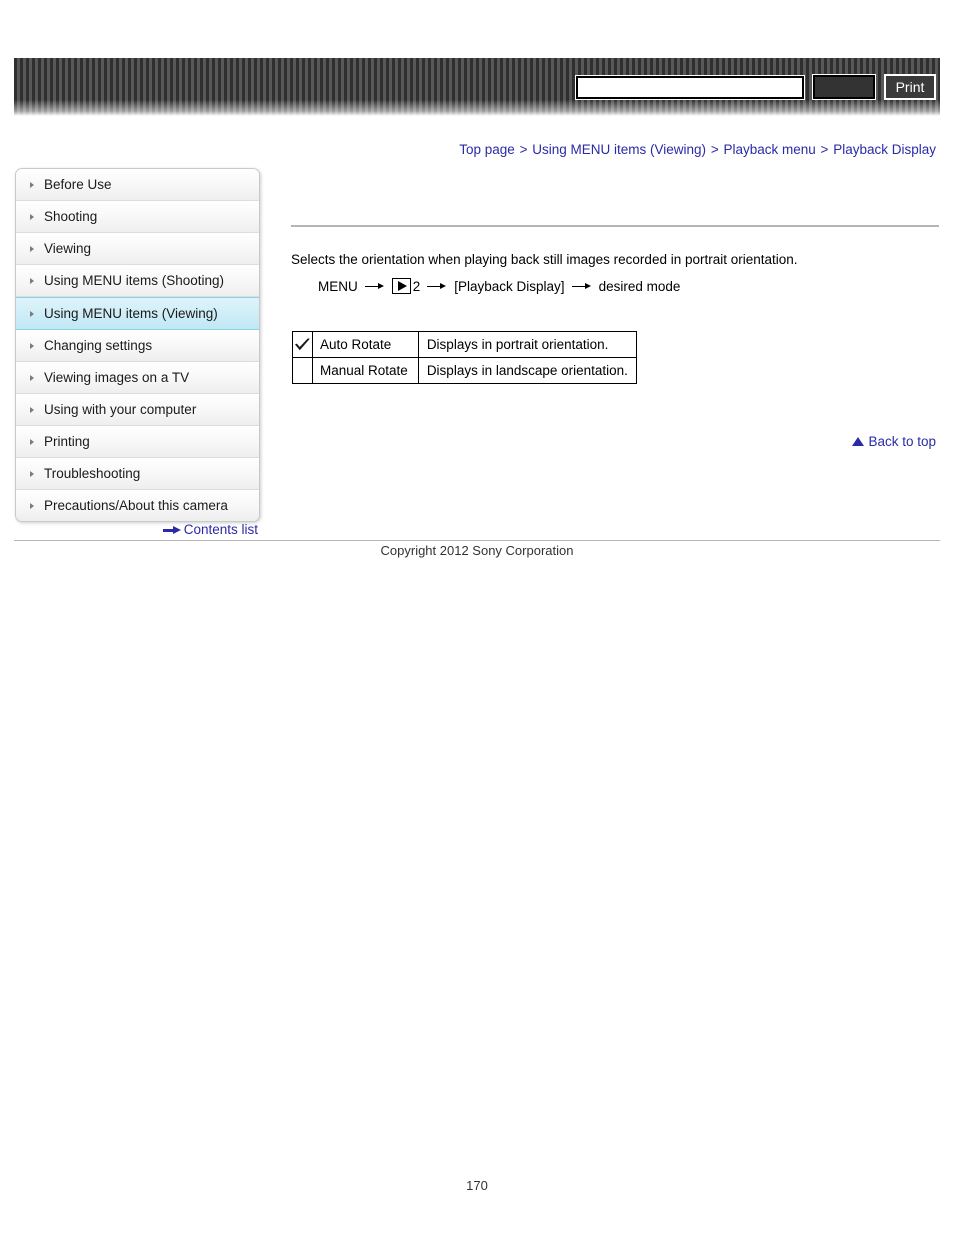 Image resolution: width=954 pixels, height=1235 pixels. What do you see at coordinates (477, 550) in the screenshot?
I see `copyright-text: Copyright 2012 Sony Corporation` at bounding box center [477, 550].